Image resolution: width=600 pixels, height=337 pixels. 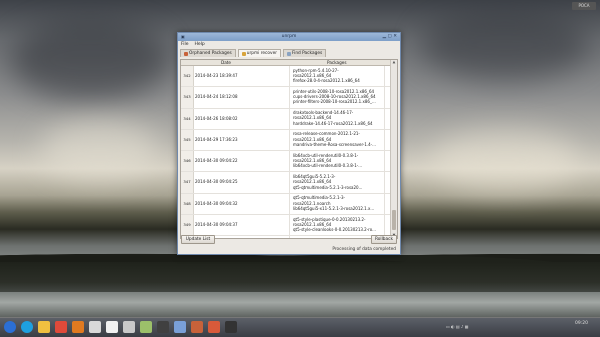 I want to click on menubar: File Help, so click(x=289, y=44).